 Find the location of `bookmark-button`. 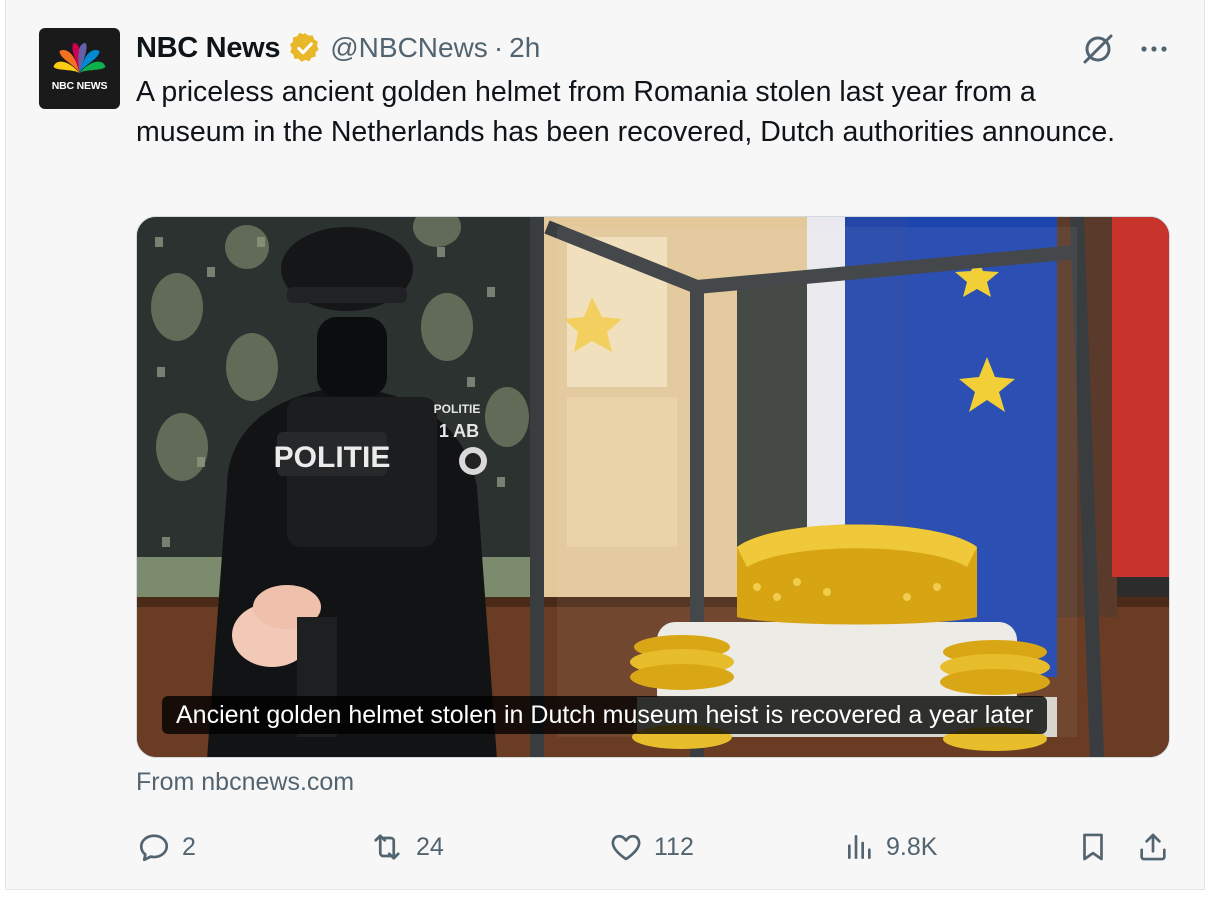

bookmark-button is located at coordinates (1093, 847).